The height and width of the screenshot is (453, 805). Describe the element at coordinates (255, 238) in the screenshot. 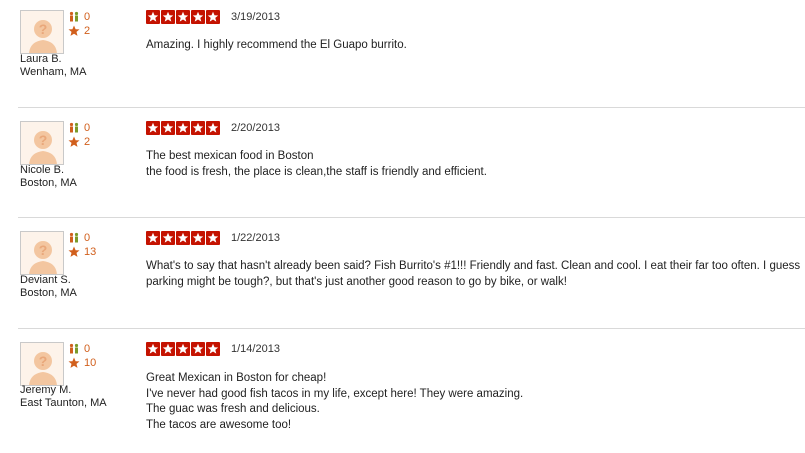

I see `review-date: 1/22/2013` at that location.